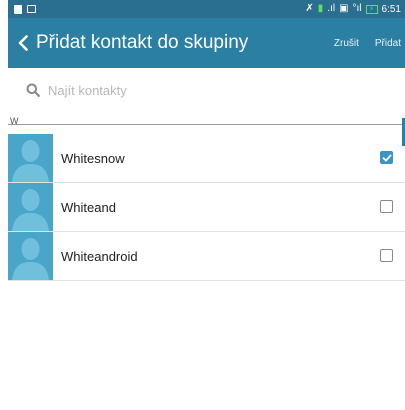 The height and width of the screenshot is (410, 405). Describe the element at coordinates (4, 205) in the screenshot. I see `left-frame-edge` at that location.